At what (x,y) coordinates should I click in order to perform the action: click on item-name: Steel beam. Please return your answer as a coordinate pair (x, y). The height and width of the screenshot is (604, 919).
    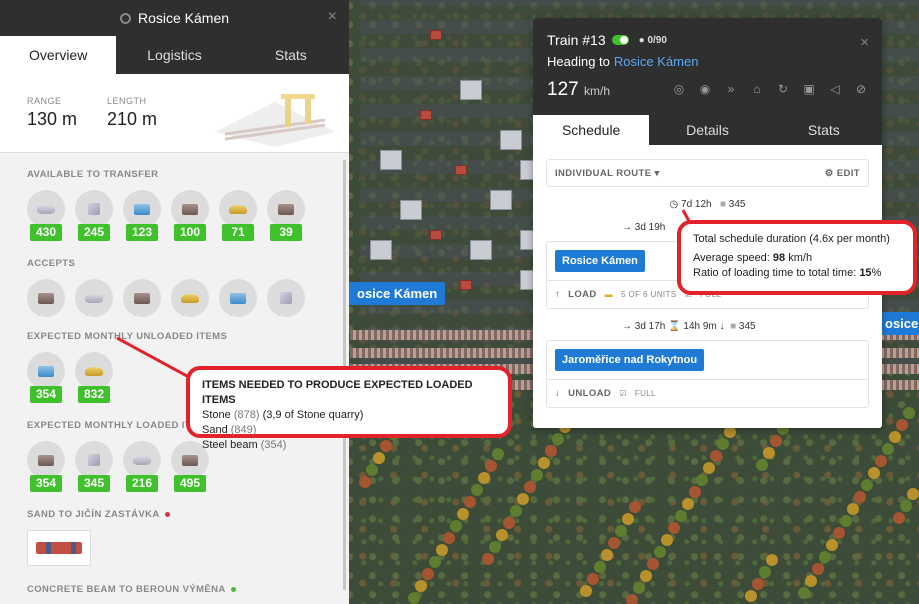
    Looking at the image, I should click on (230, 445).